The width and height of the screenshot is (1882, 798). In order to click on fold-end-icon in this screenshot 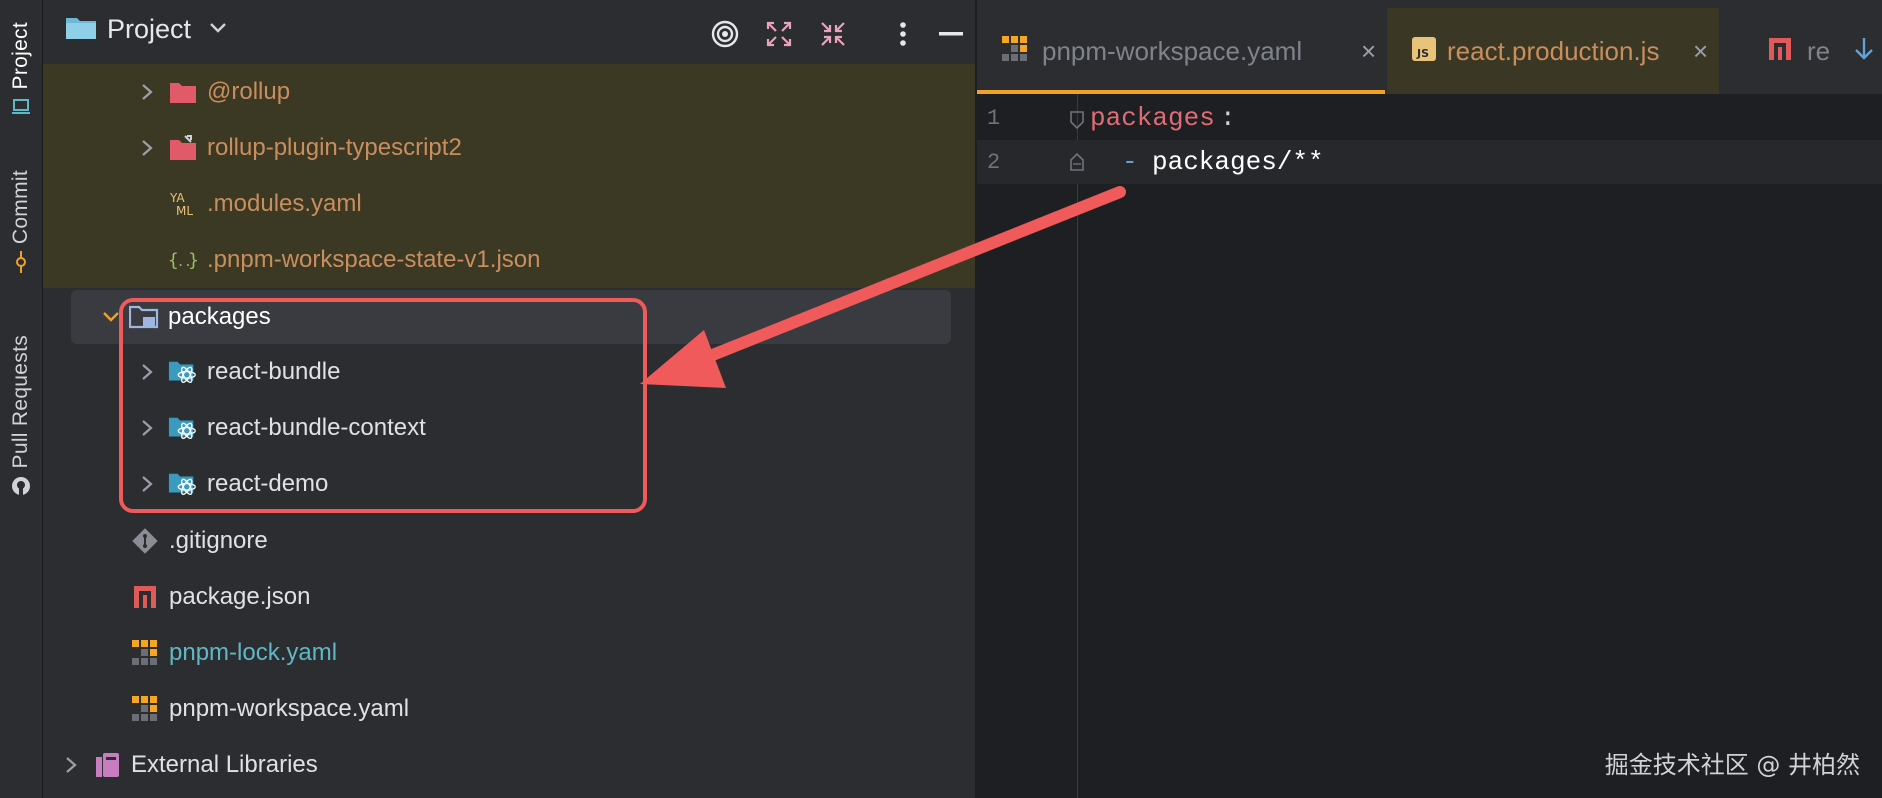, I will do `click(1077, 165)`.